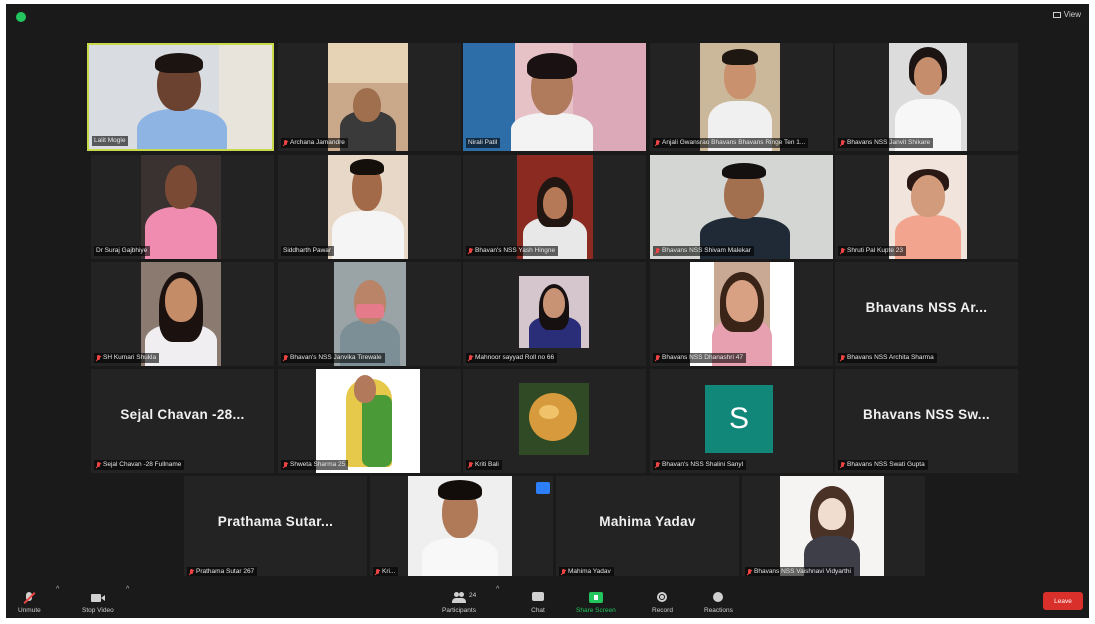 The image size is (1095, 624). I want to click on participant-tile: Bhavans NSS Janvit Shikare, so click(926, 97).